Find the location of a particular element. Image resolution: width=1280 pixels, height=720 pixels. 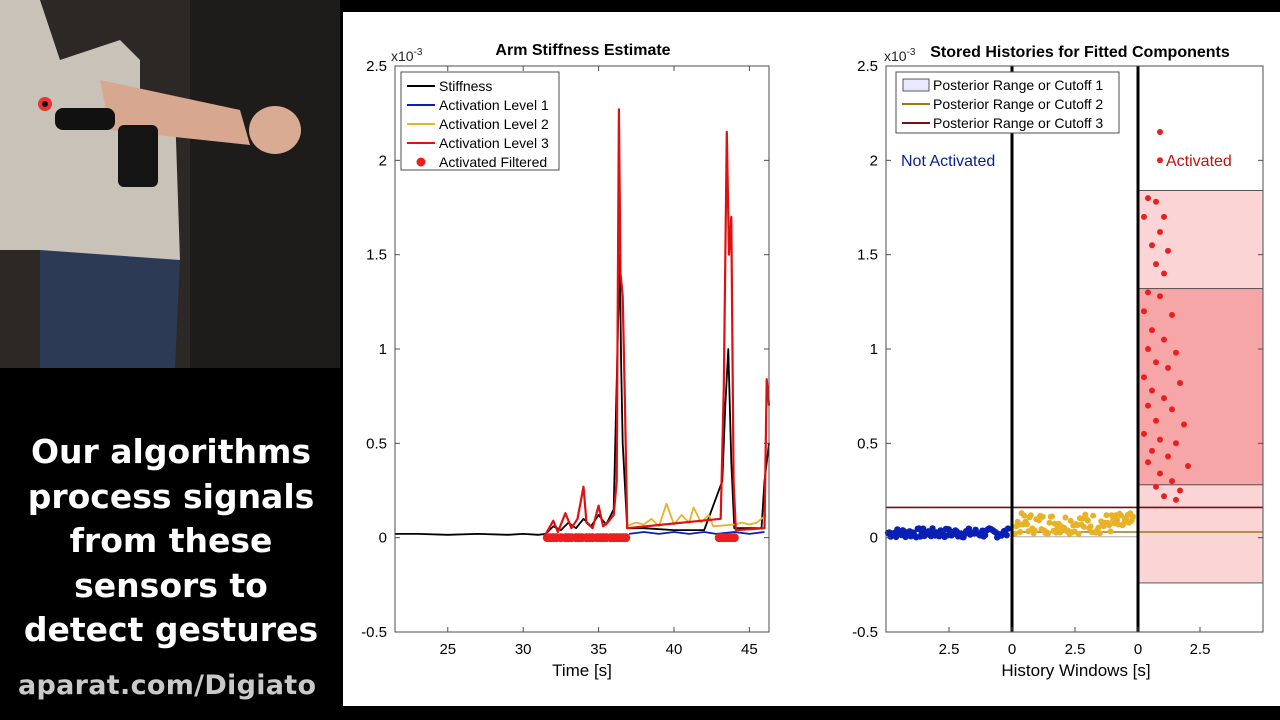

legend-entry: Activation Level 2 is located at coordinates (494, 124).